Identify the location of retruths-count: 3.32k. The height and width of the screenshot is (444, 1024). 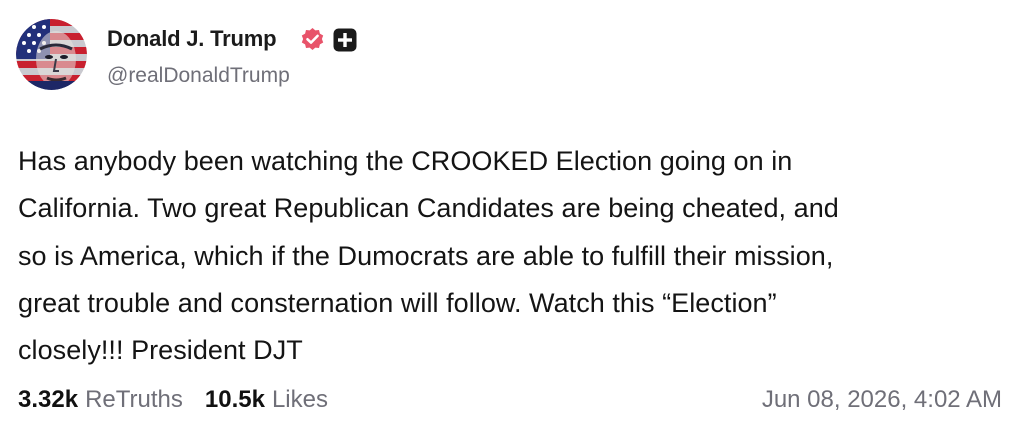
(48, 400).